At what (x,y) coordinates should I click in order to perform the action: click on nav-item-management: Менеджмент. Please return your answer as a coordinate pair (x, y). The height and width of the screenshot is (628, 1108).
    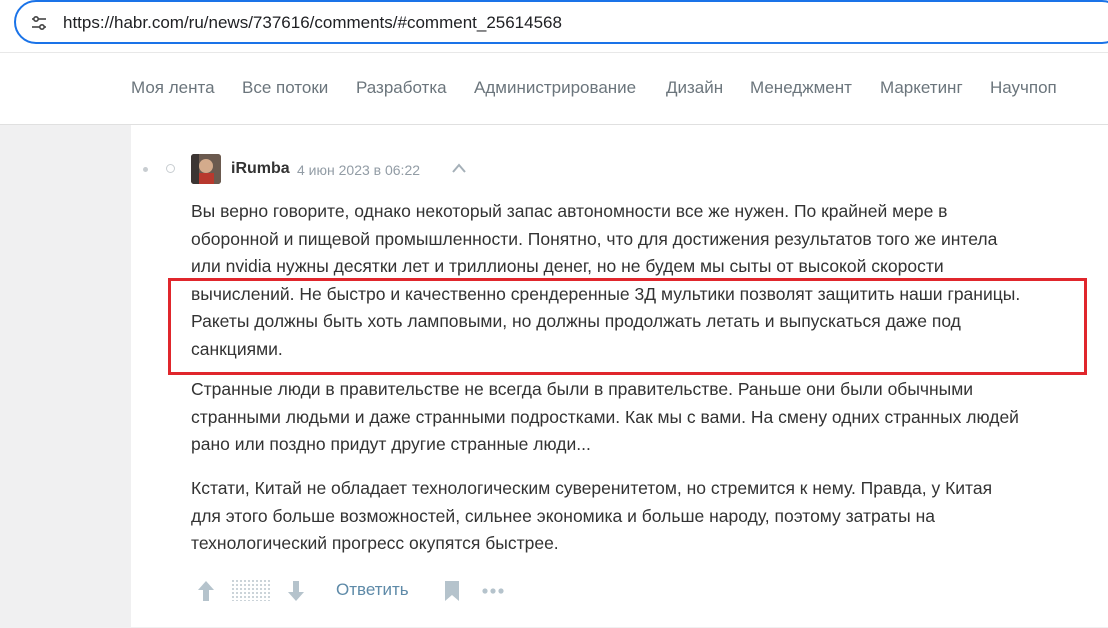
    Looking at the image, I should click on (801, 88).